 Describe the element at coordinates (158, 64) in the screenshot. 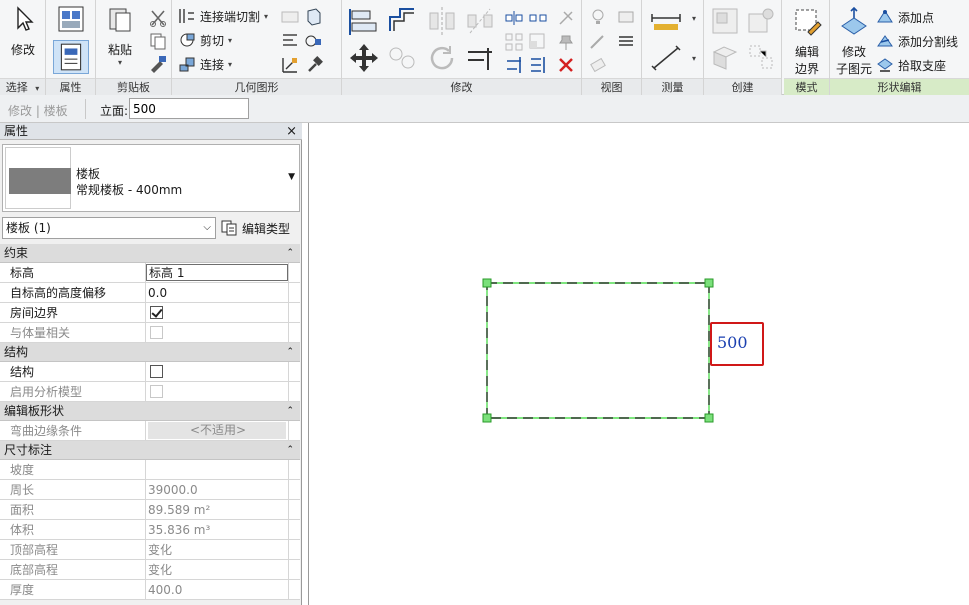

I see `match-properties-icon` at that location.